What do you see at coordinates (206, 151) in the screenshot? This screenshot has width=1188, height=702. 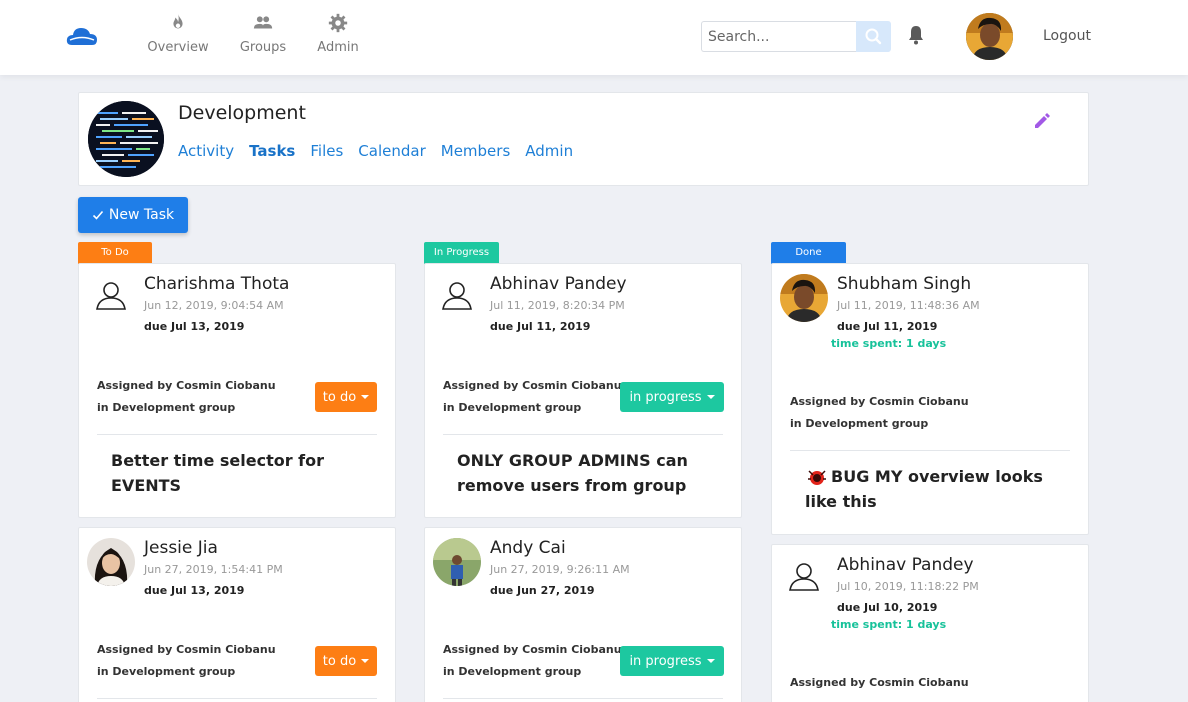 I see `tab-activity: Activity` at bounding box center [206, 151].